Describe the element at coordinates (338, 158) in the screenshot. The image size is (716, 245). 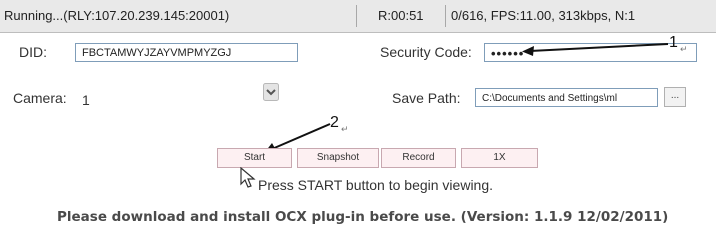
I see `snapshot-button: Snapshot` at that location.